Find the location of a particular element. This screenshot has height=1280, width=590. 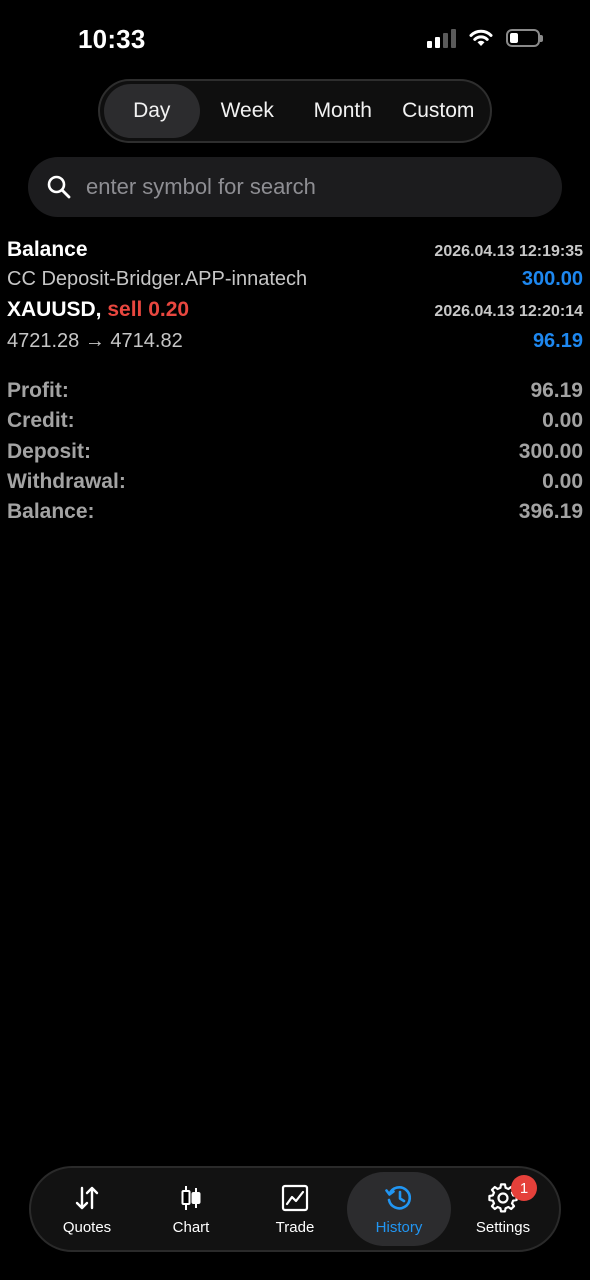

period-selector: Day Week Month Custom is located at coordinates (295, 111).